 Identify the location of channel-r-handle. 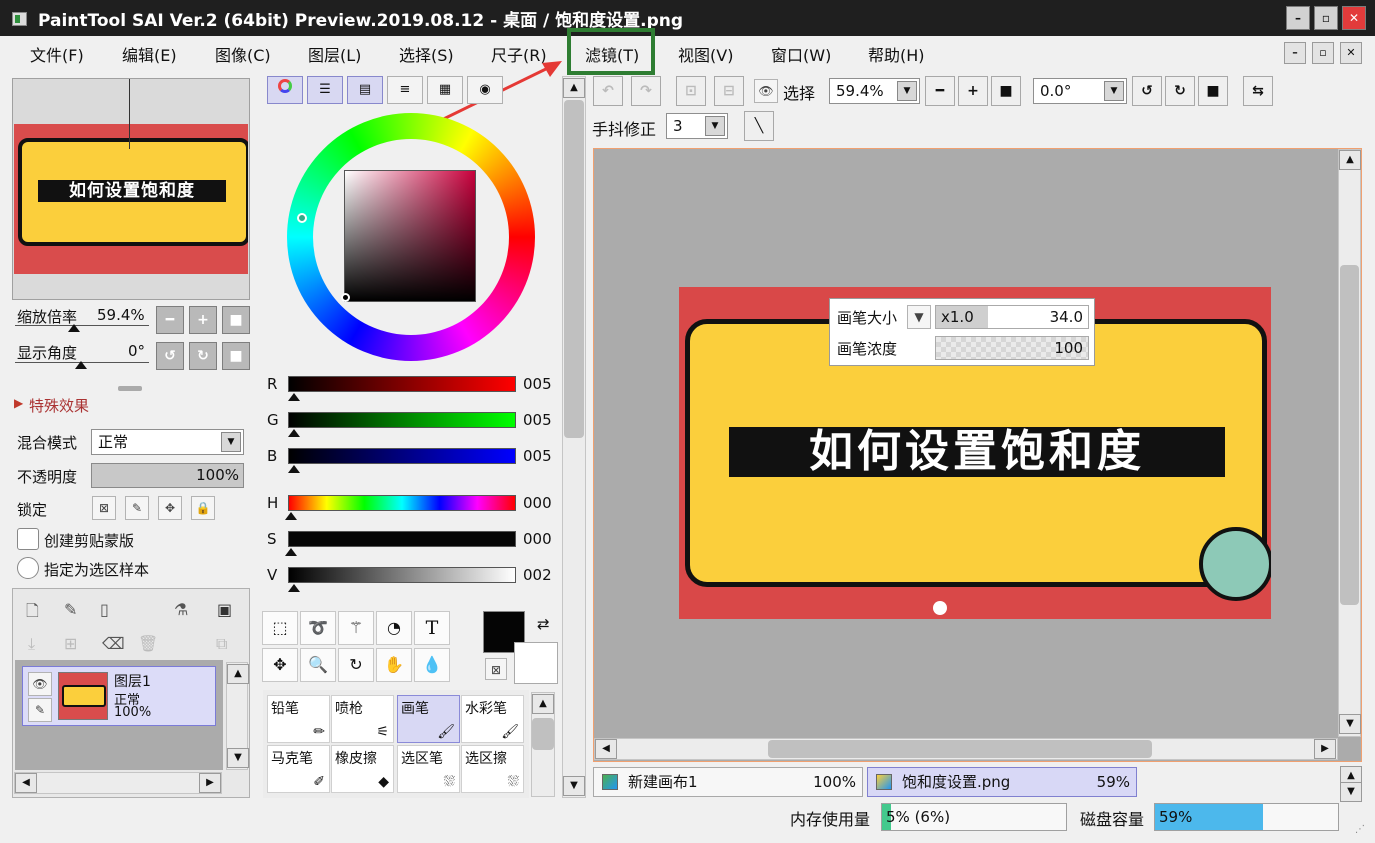
(294, 397).